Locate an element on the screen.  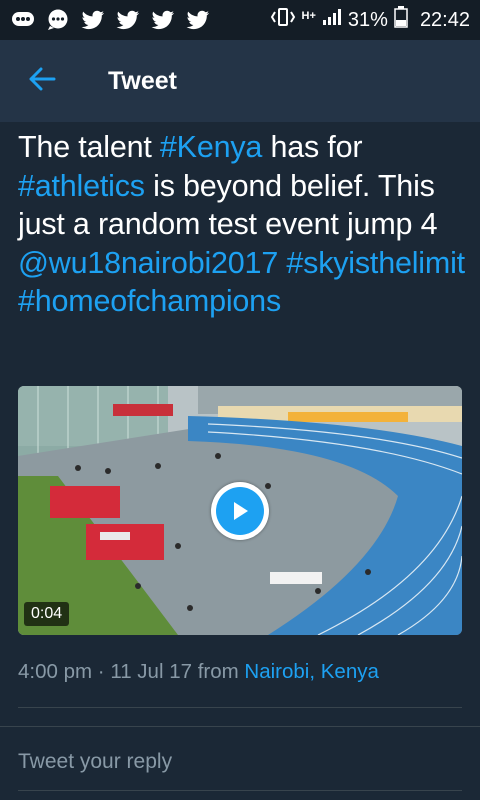
tweet-date: 11 Jul 17 is located at coordinates (151, 671).